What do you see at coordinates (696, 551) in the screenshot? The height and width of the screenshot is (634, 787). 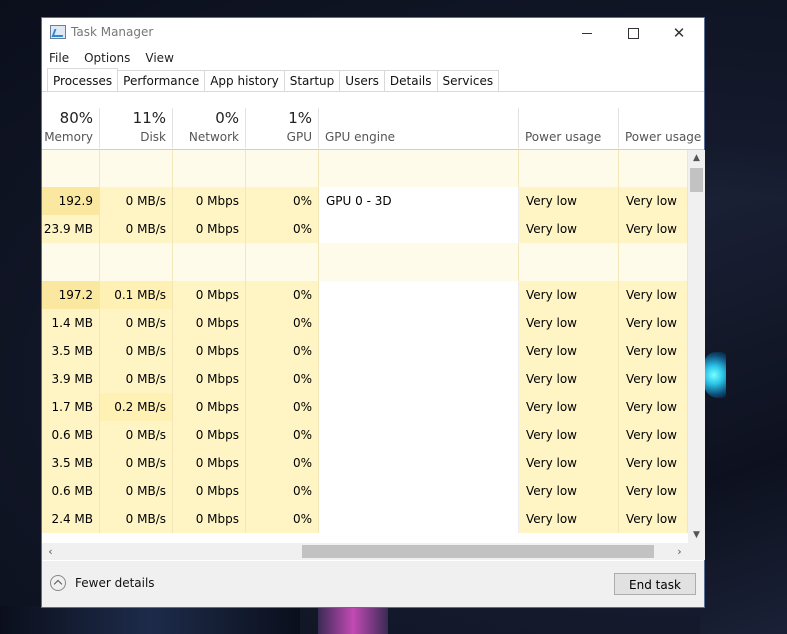 I see `scrollbar-corner` at bounding box center [696, 551].